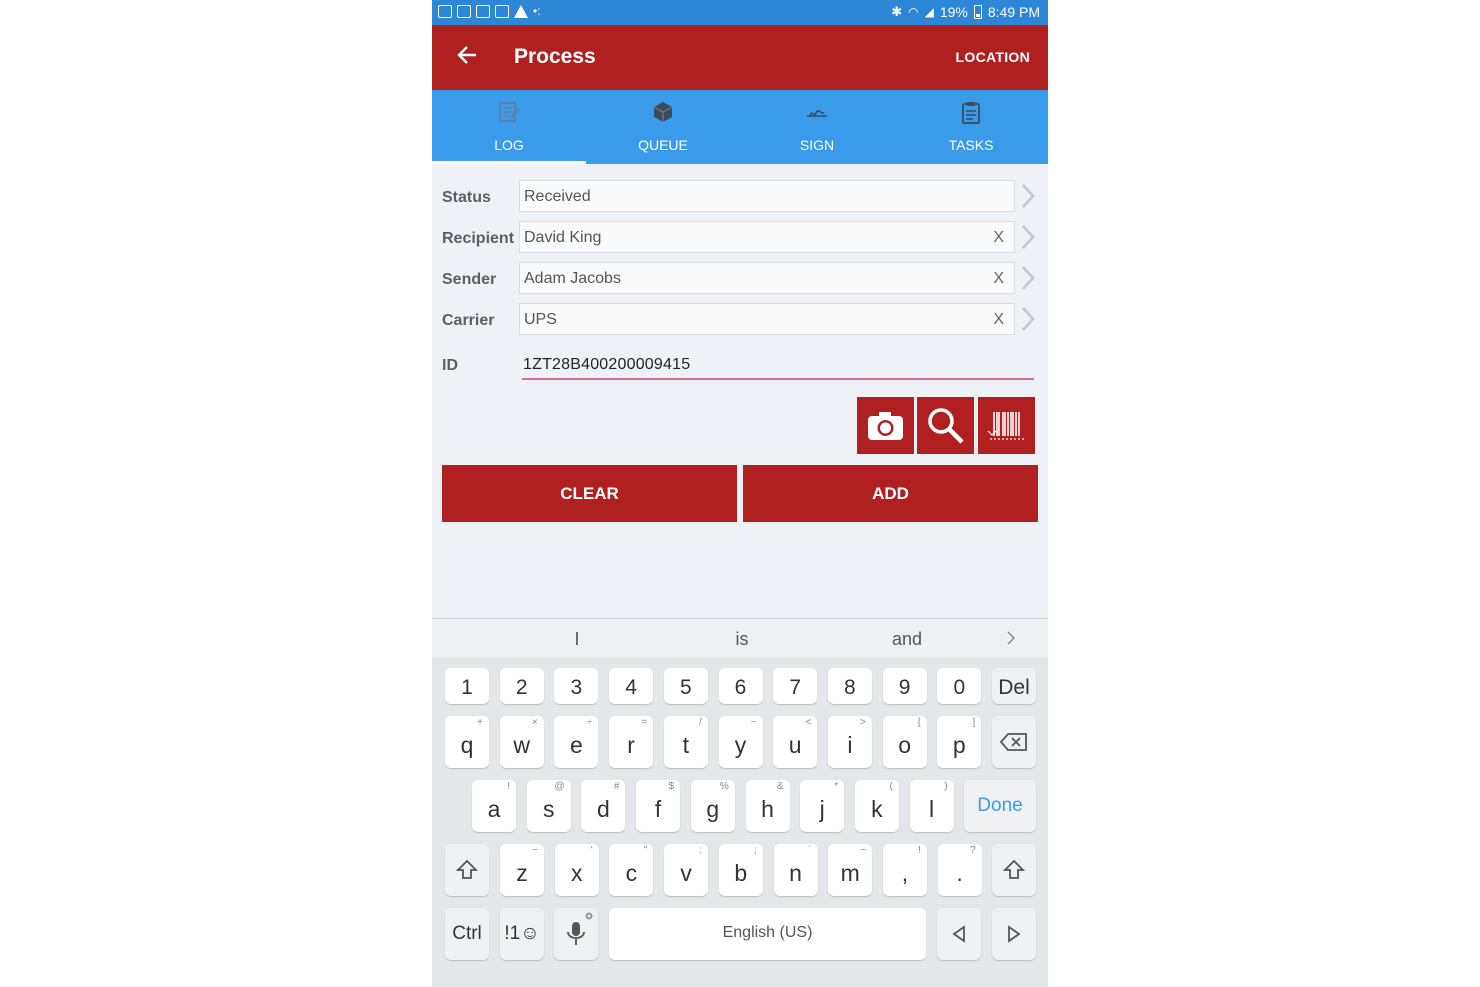 Image resolution: width=1480 pixels, height=987 pixels. Describe the element at coordinates (849, 742) in the screenshot. I see `key-i: i >` at that location.